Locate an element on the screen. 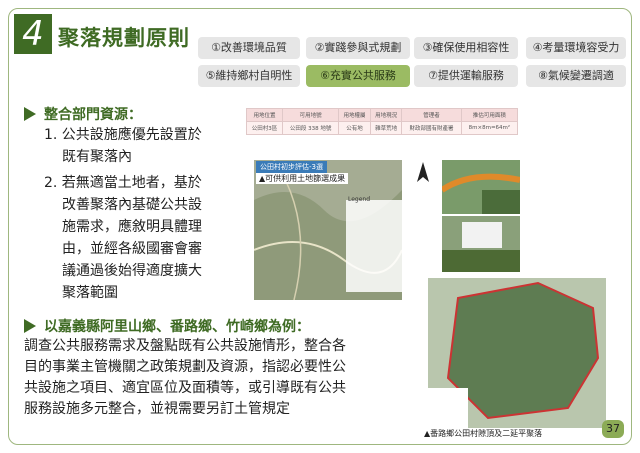 This screenshot has height=453, width=640. page-number: 37 is located at coordinates (613, 429).